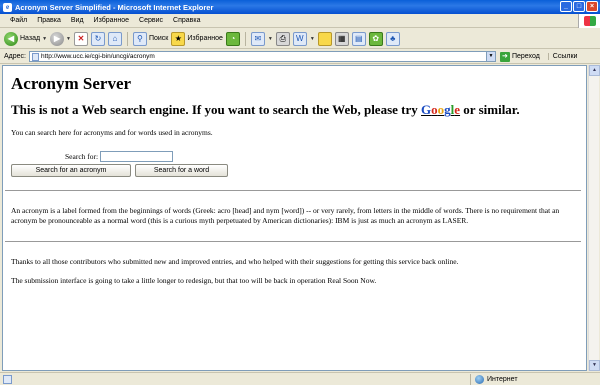  What do you see at coordinates (594, 365) in the screenshot?
I see `scroll-down-icon: ▼` at bounding box center [594, 365].